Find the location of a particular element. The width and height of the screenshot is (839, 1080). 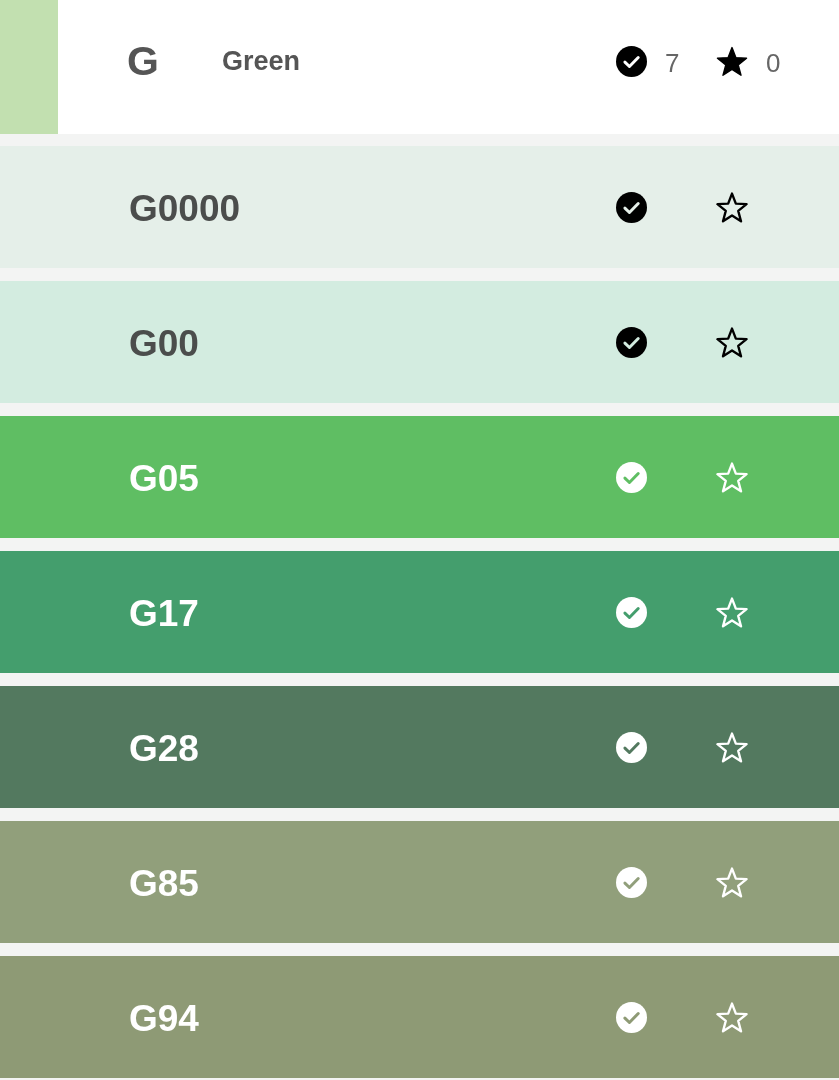

color-code: G17 is located at coordinates (164, 613).